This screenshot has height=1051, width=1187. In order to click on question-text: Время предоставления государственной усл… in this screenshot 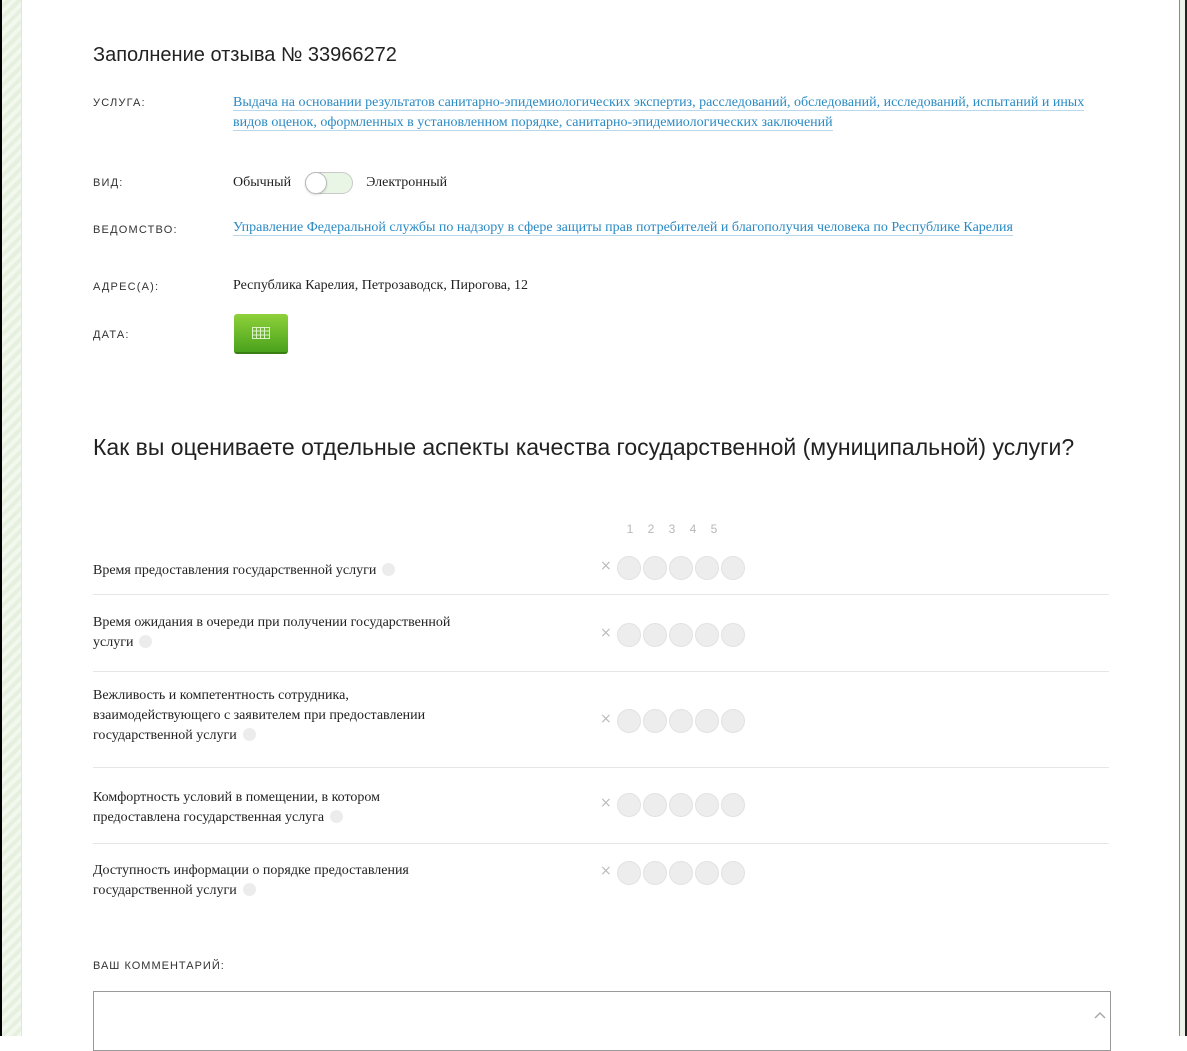, I will do `click(273, 571)`.